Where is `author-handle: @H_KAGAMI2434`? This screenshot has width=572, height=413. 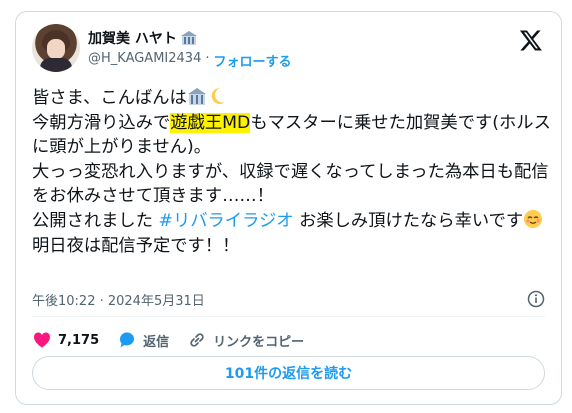
author-handle: @H_KAGAMI2434 is located at coordinates (144, 60).